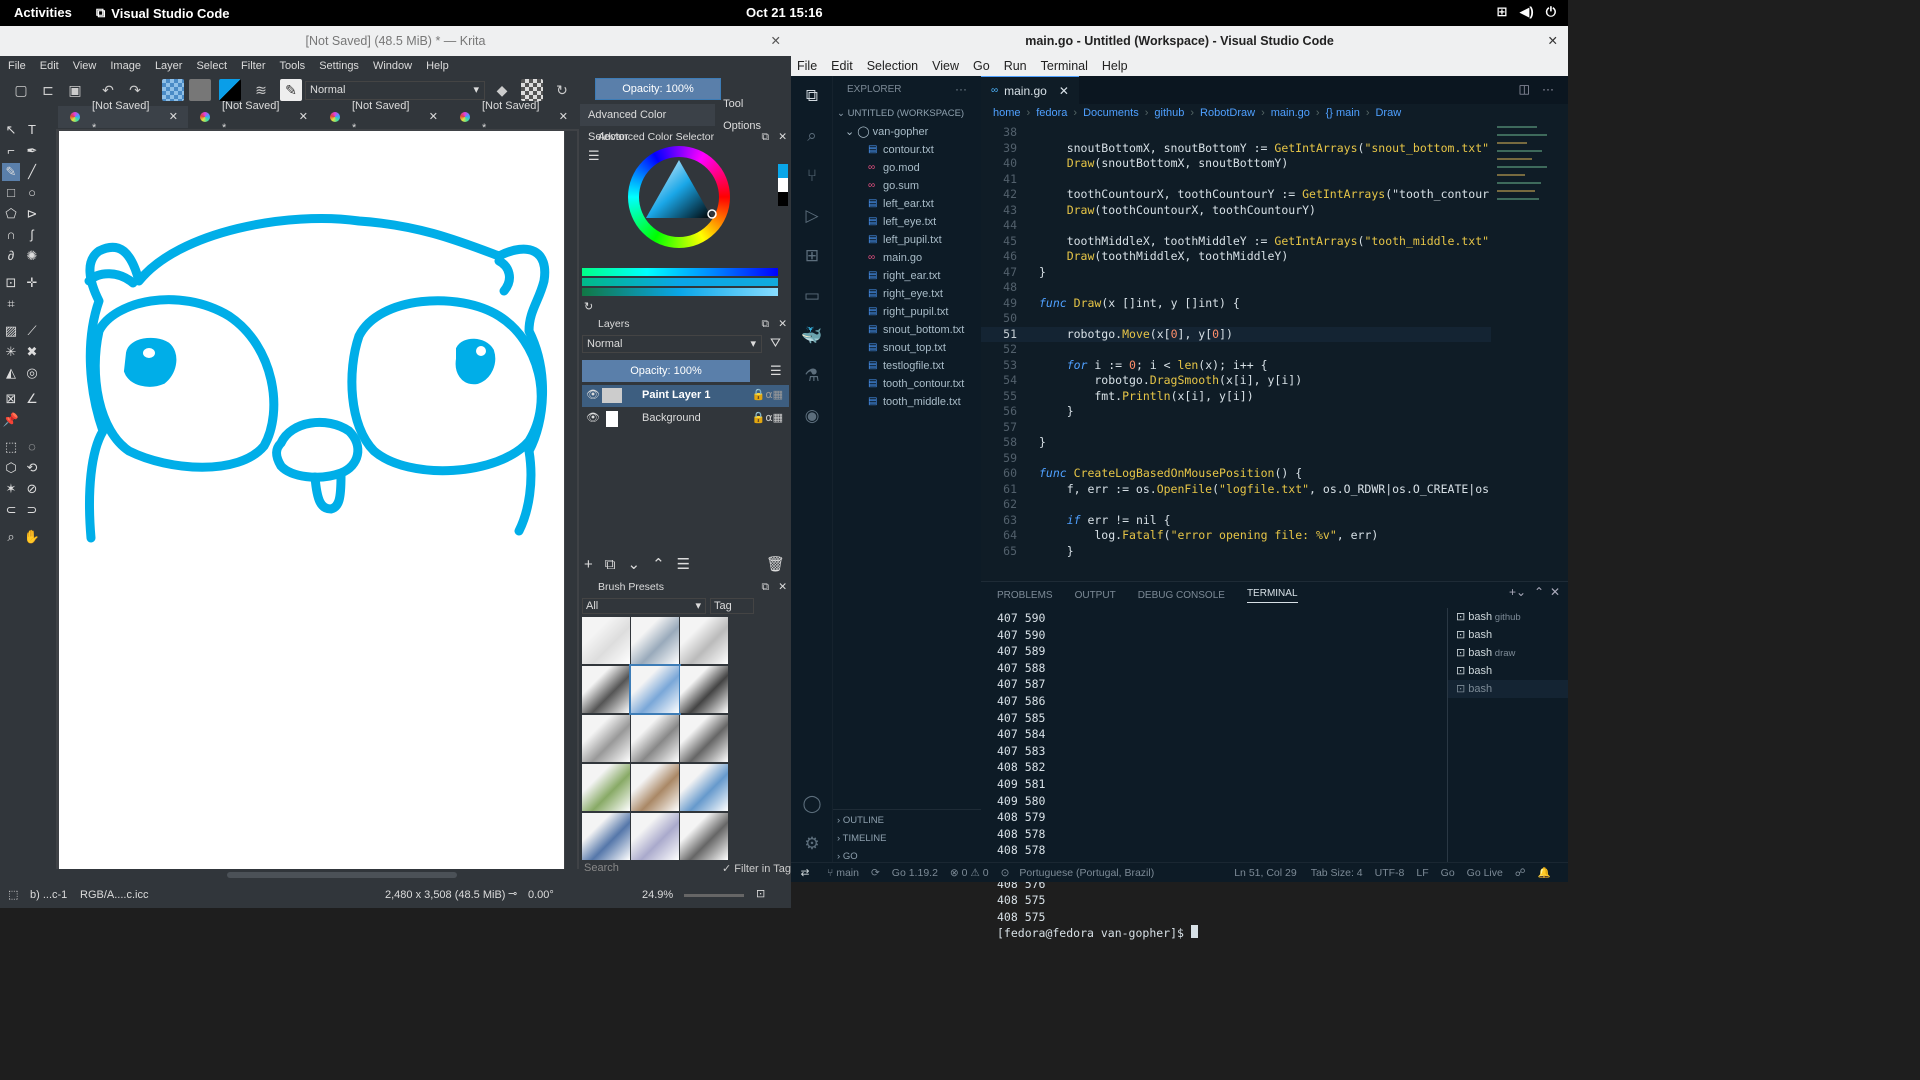 Image resolution: width=1920 pixels, height=1080 pixels. What do you see at coordinates (907, 312) in the screenshot?
I see `file-item: ▤ right_pupil.txt` at bounding box center [907, 312].